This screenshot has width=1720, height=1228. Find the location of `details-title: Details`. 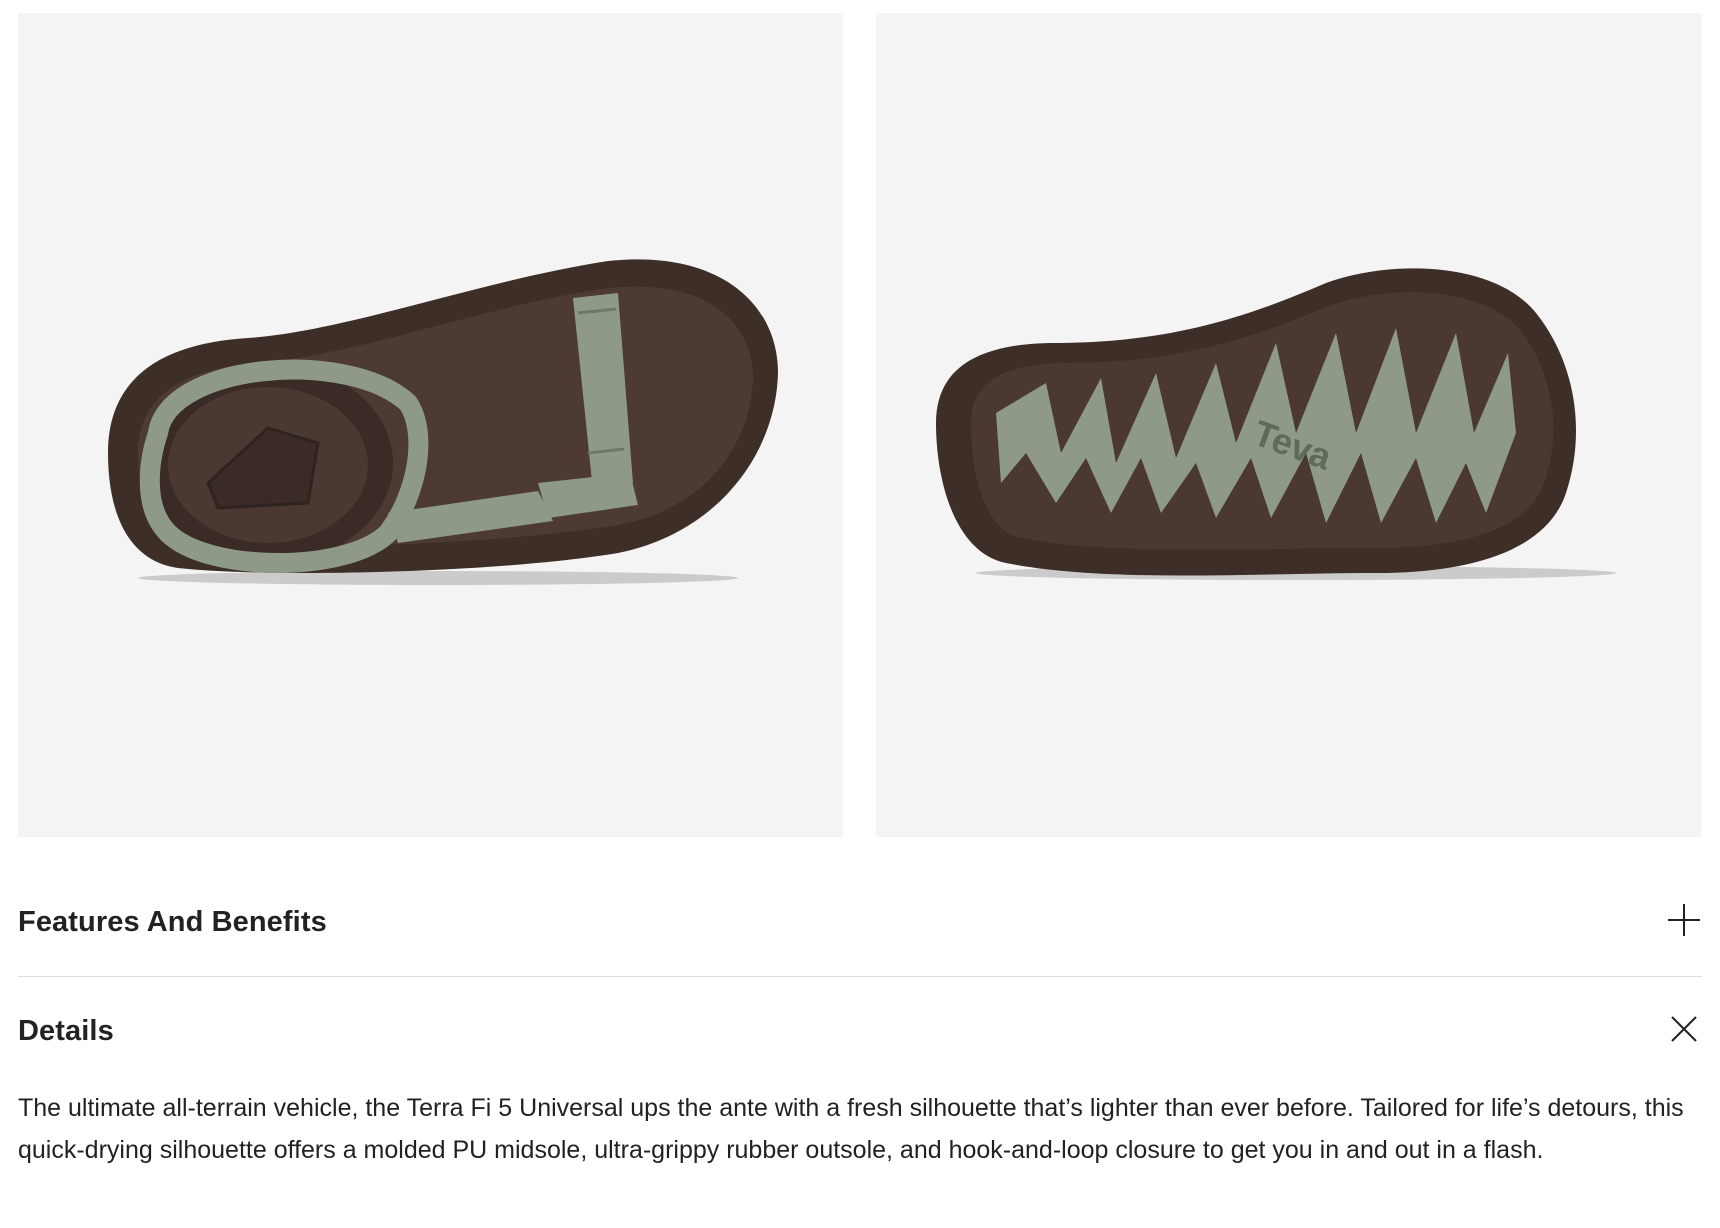

details-title: Details is located at coordinates (66, 1031).